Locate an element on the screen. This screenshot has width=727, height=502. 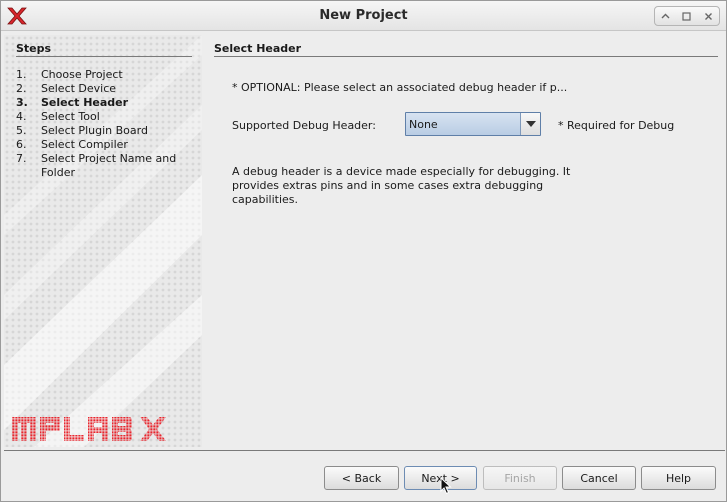
chevron-down-icon is located at coordinates (531, 124).